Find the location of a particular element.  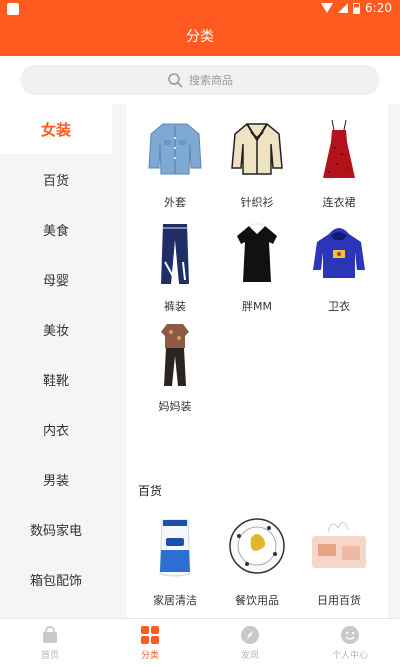

category-item-cleaning: 家居清洁 is located at coordinates (175, 562).